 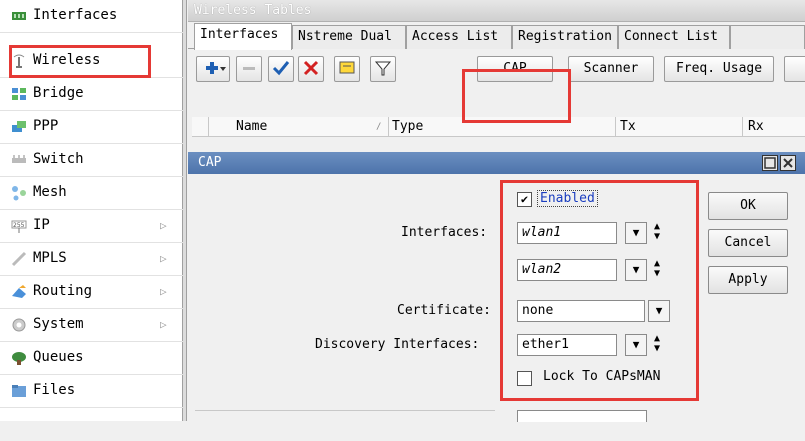 I want to click on sidebar-item-label: MPLS, so click(x=50, y=258).